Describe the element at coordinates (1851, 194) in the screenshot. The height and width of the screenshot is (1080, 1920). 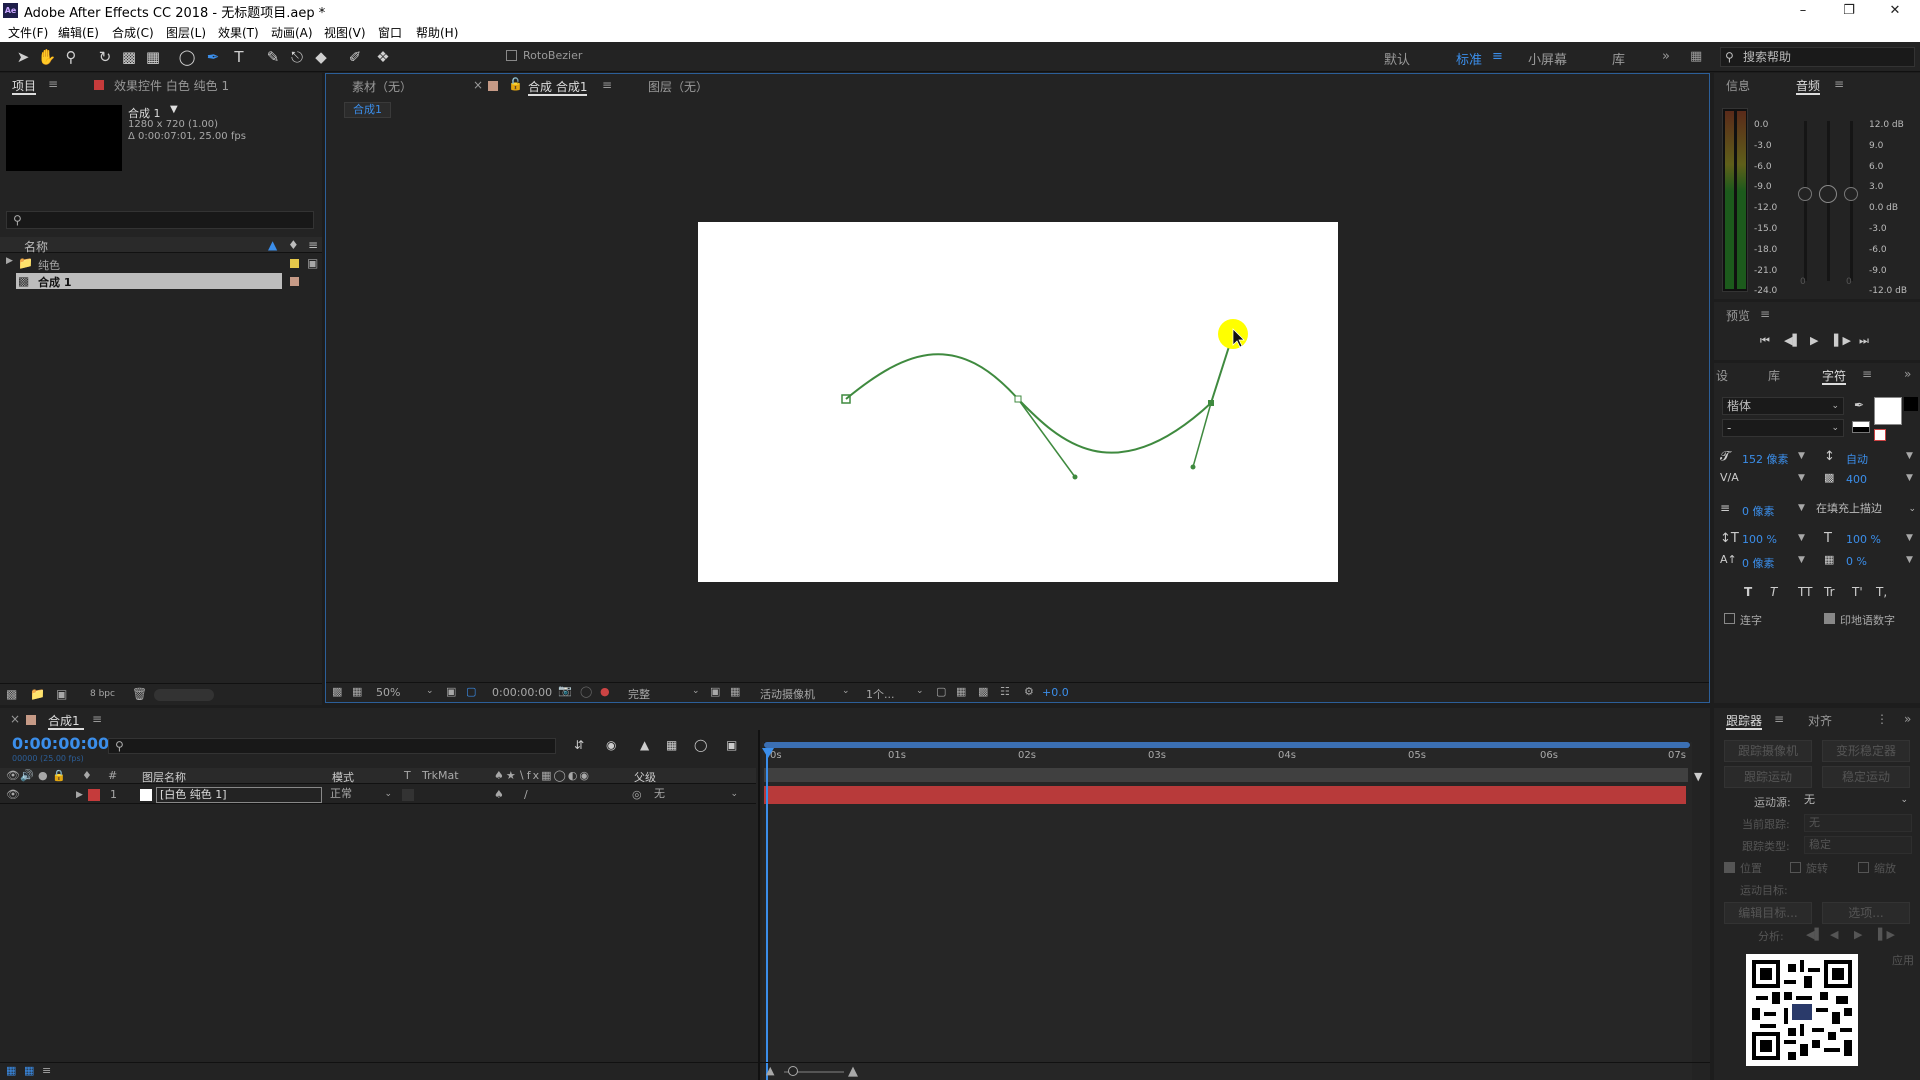
I see `audio-slider-right` at that location.